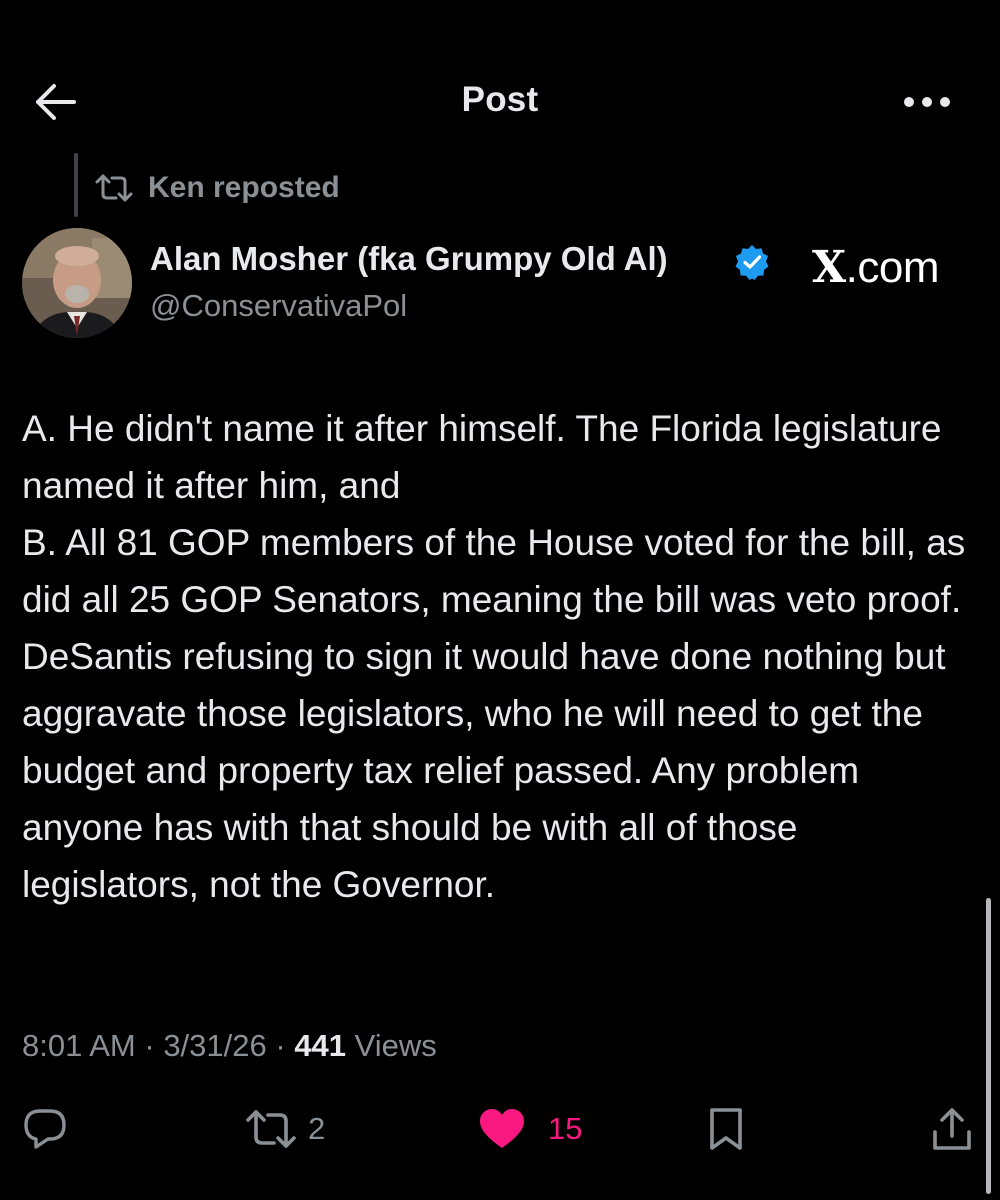 The width and height of the screenshot is (1000, 1200). Describe the element at coordinates (752, 262) in the screenshot. I see `verified-badge-icon` at that location.